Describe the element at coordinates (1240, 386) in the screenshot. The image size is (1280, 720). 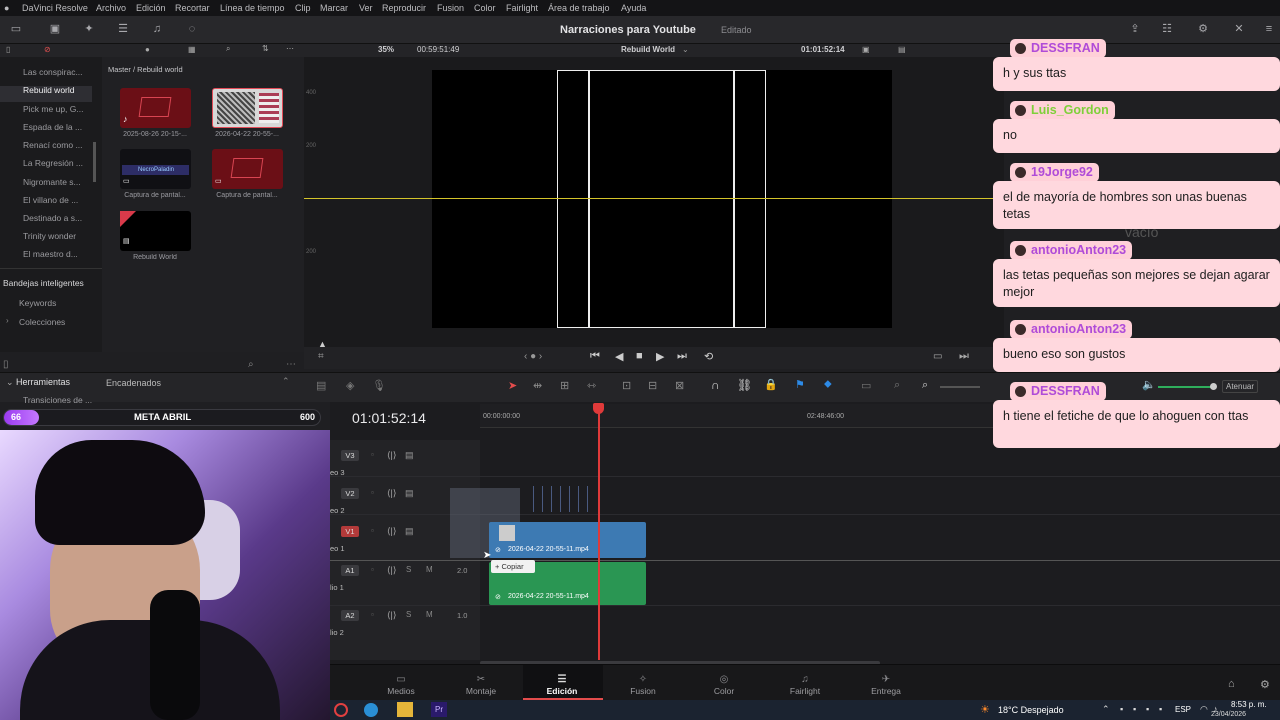
I see `dim-button: Atenuar` at that location.